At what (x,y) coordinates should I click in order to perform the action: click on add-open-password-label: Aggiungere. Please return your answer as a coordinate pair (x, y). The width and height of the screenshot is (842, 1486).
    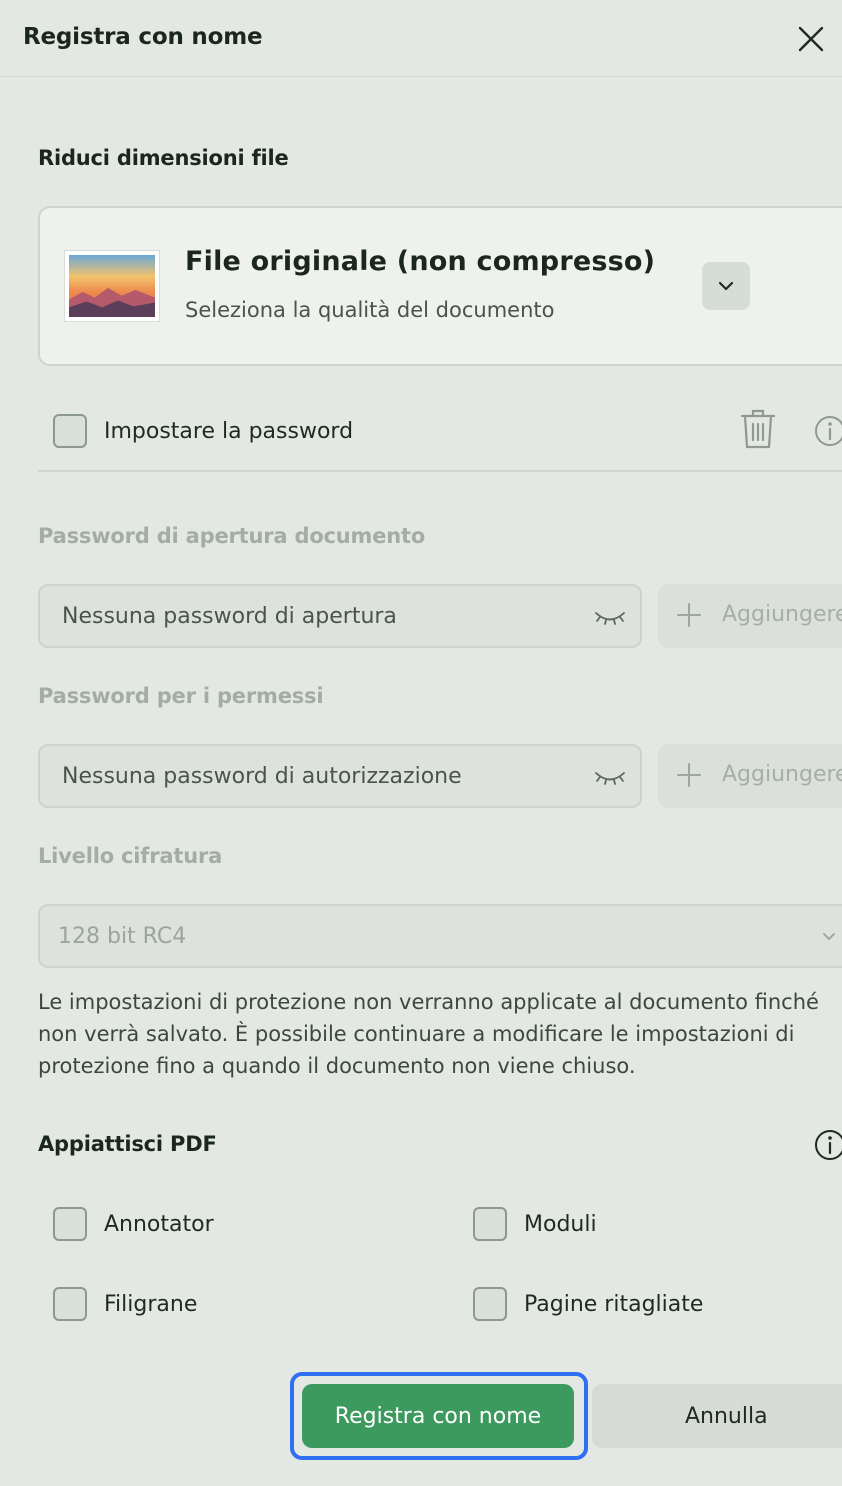
    Looking at the image, I should click on (782, 614).